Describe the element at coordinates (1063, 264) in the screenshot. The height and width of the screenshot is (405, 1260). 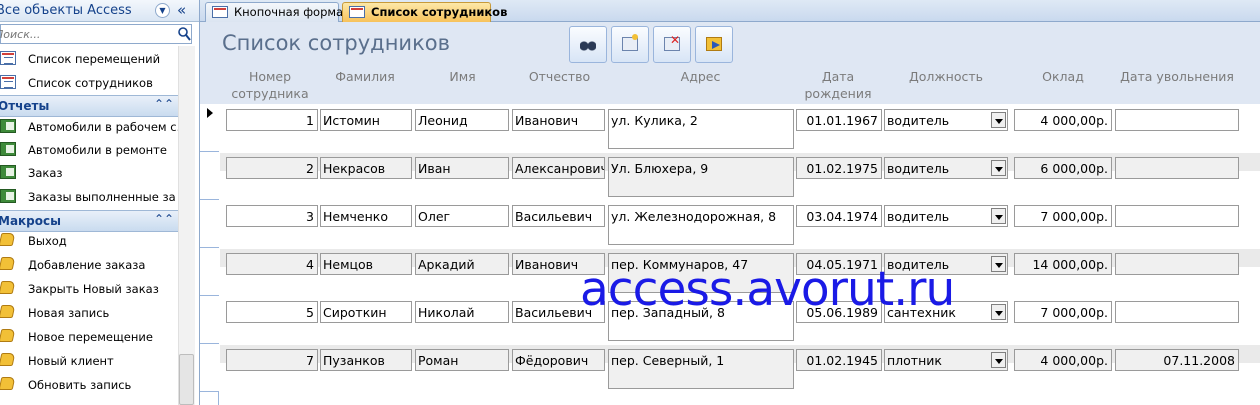
I see `salary-field: 14 000,00р.` at that location.